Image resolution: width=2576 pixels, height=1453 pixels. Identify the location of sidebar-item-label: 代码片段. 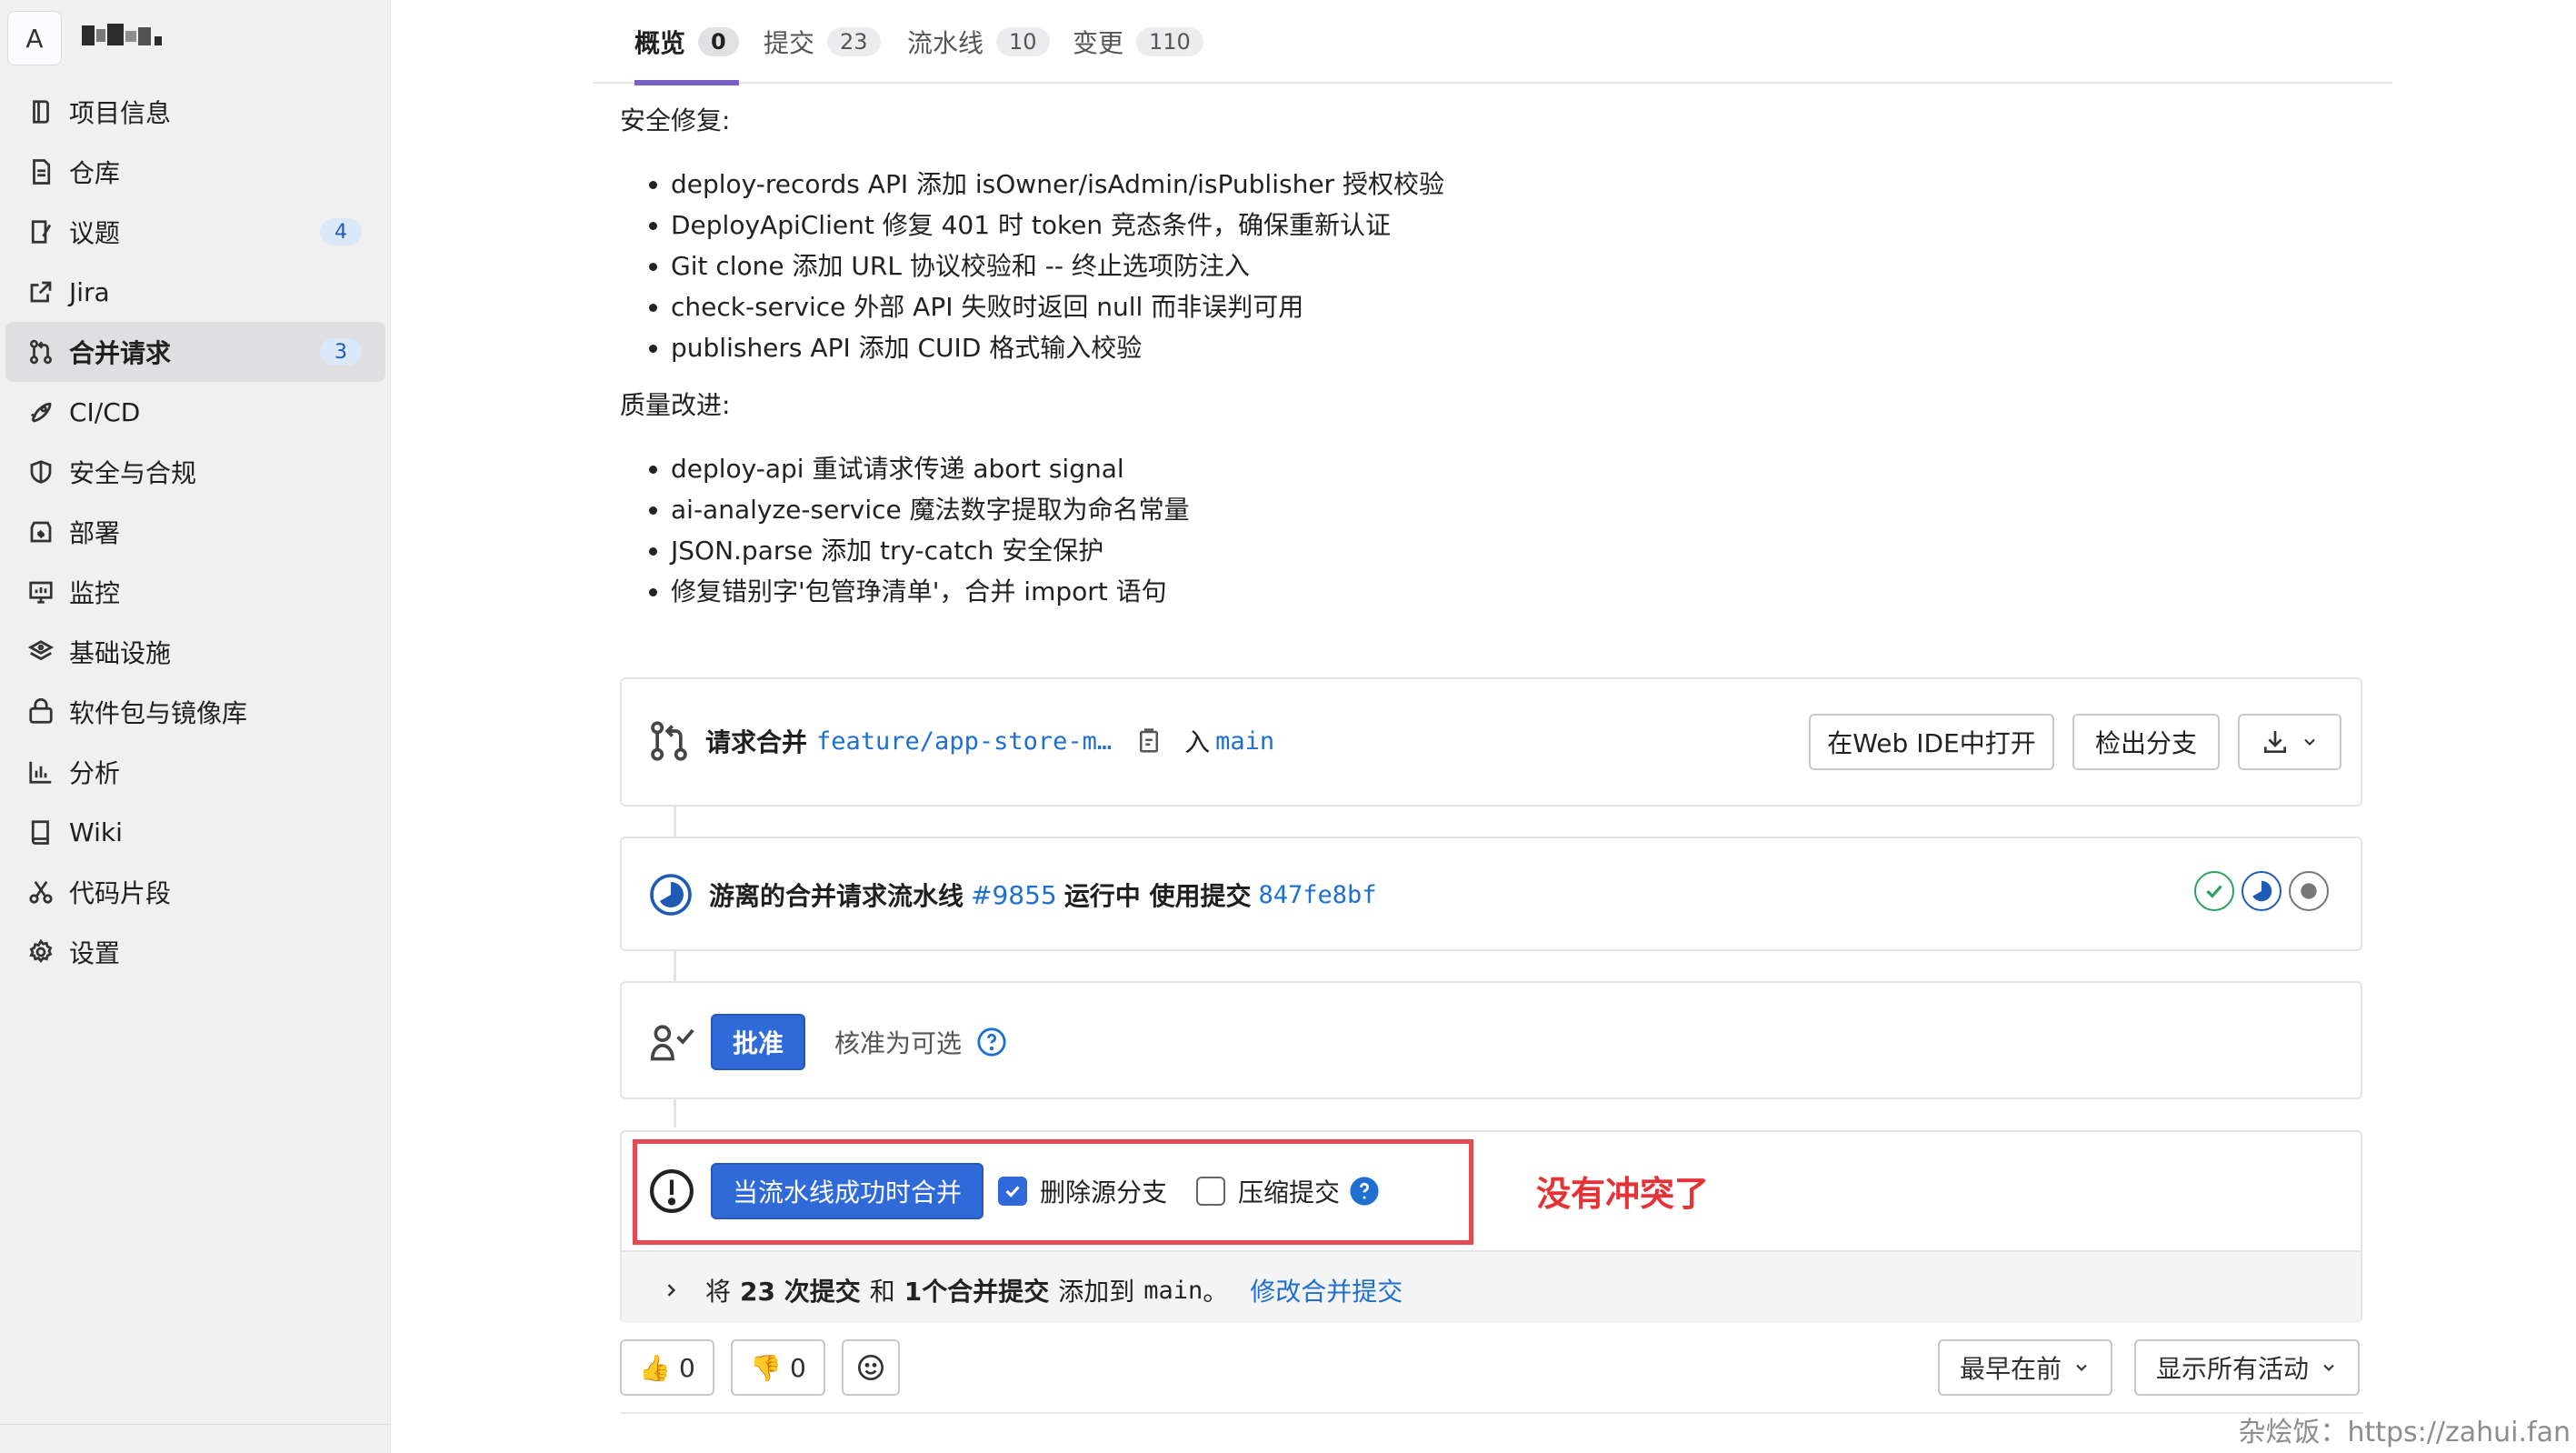
(120, 893).